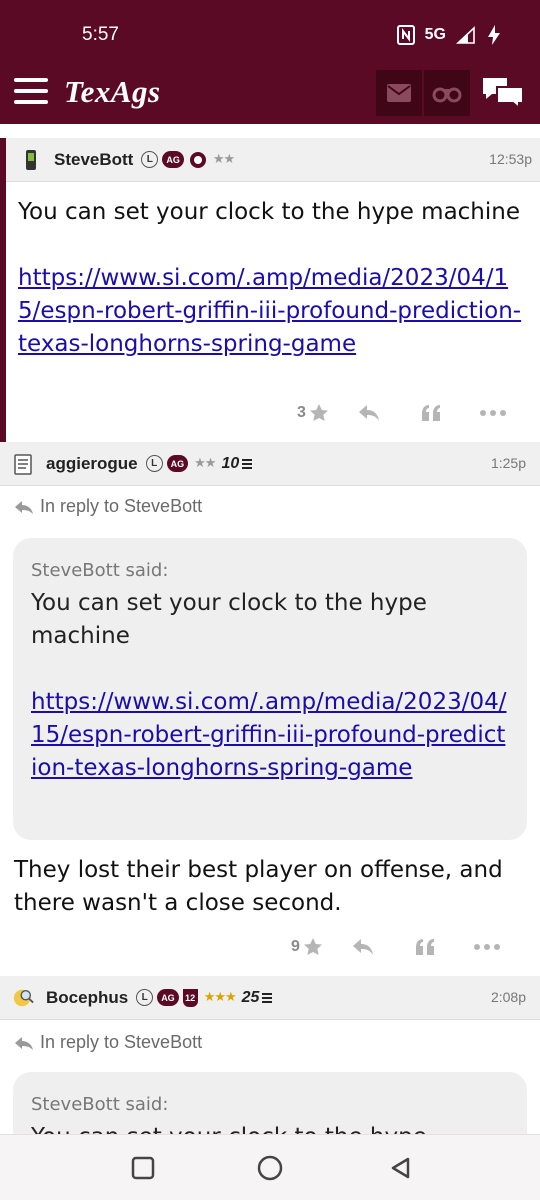 Image resolution: width=540 pixels, height=1200 pixels. What do you see at coordinates (435, 34) in the screenshot?
I see `network-label: 5G` at bounding box center [435, 34].